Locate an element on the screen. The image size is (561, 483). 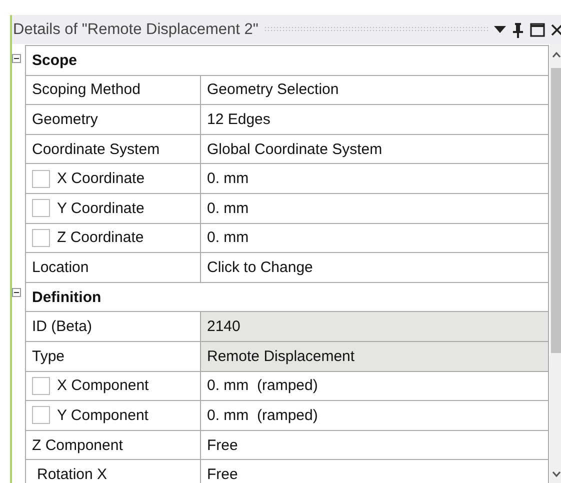
property-label: Scoping Method is located at coordinates (86, 89).